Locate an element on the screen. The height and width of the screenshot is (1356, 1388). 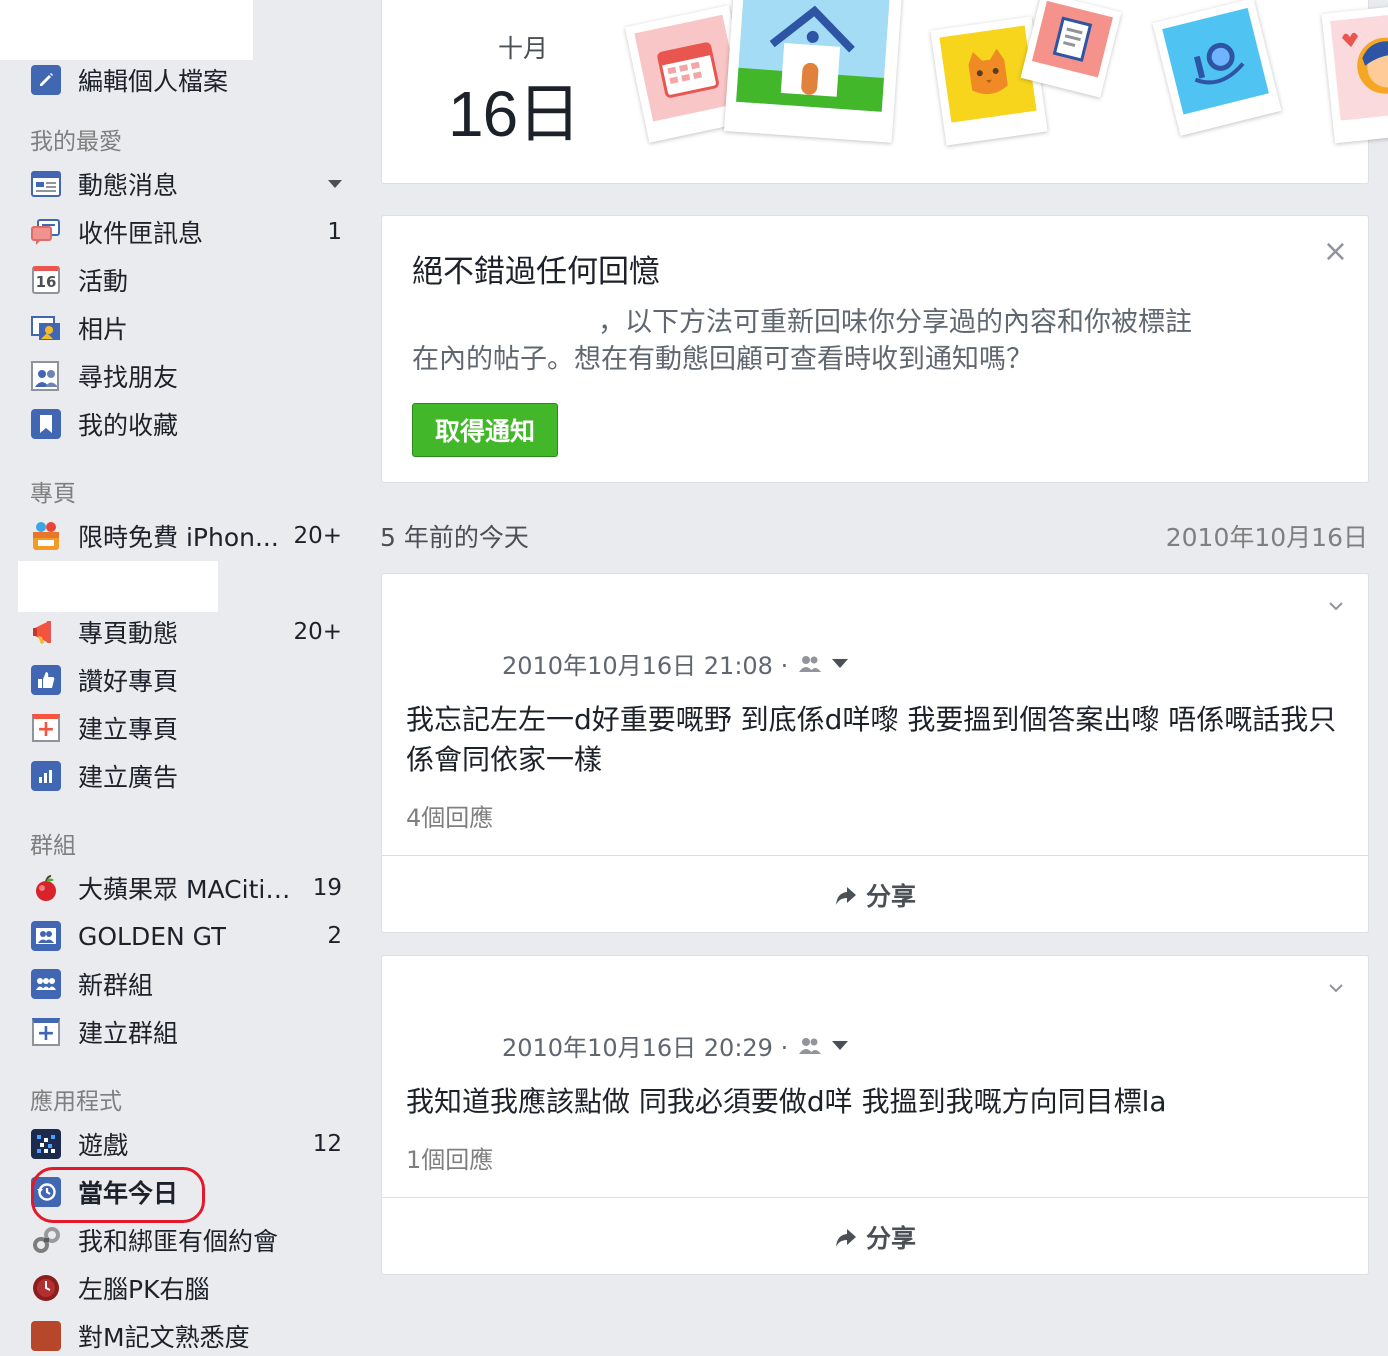
apple-icon is located at coordinates (46, 888).